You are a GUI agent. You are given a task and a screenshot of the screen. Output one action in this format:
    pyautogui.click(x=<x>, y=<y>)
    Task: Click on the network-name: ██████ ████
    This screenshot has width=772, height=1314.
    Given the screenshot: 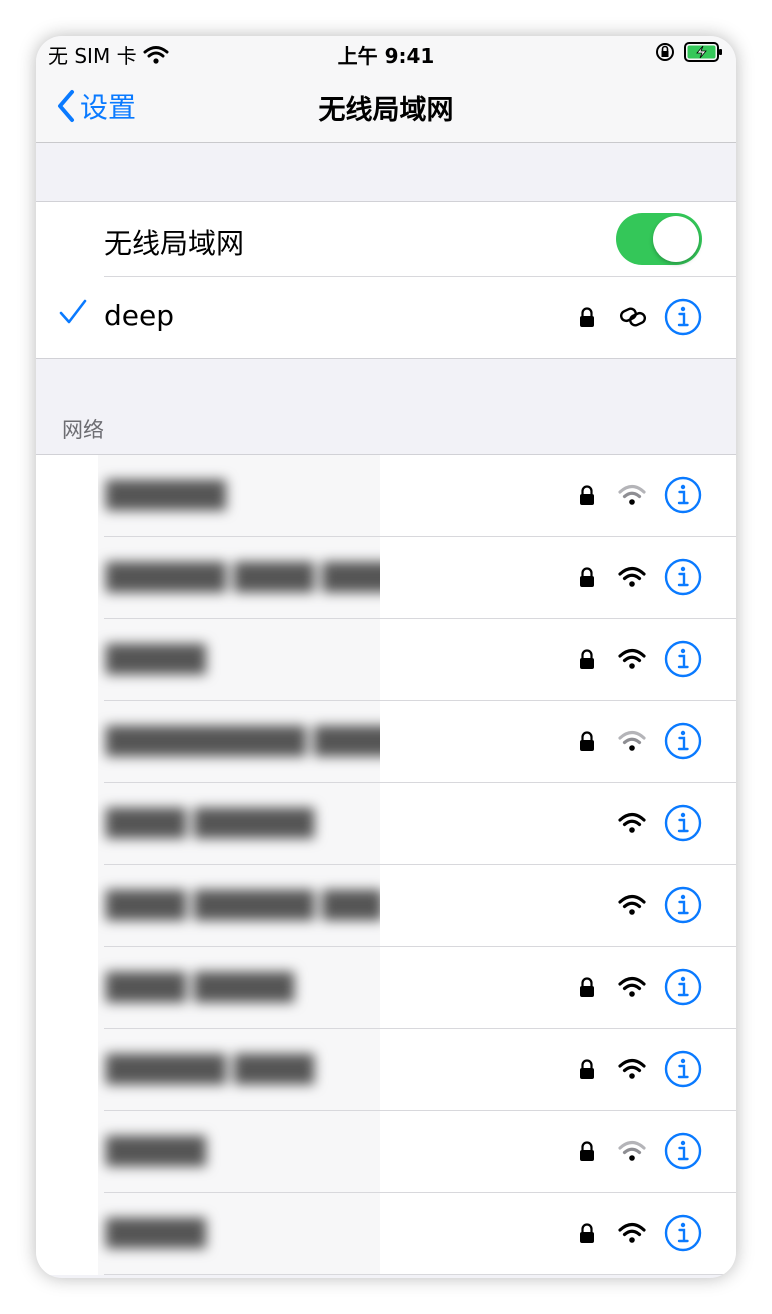 What is the action you would take?
    pyautogui.click(x=210, y=1070)
    